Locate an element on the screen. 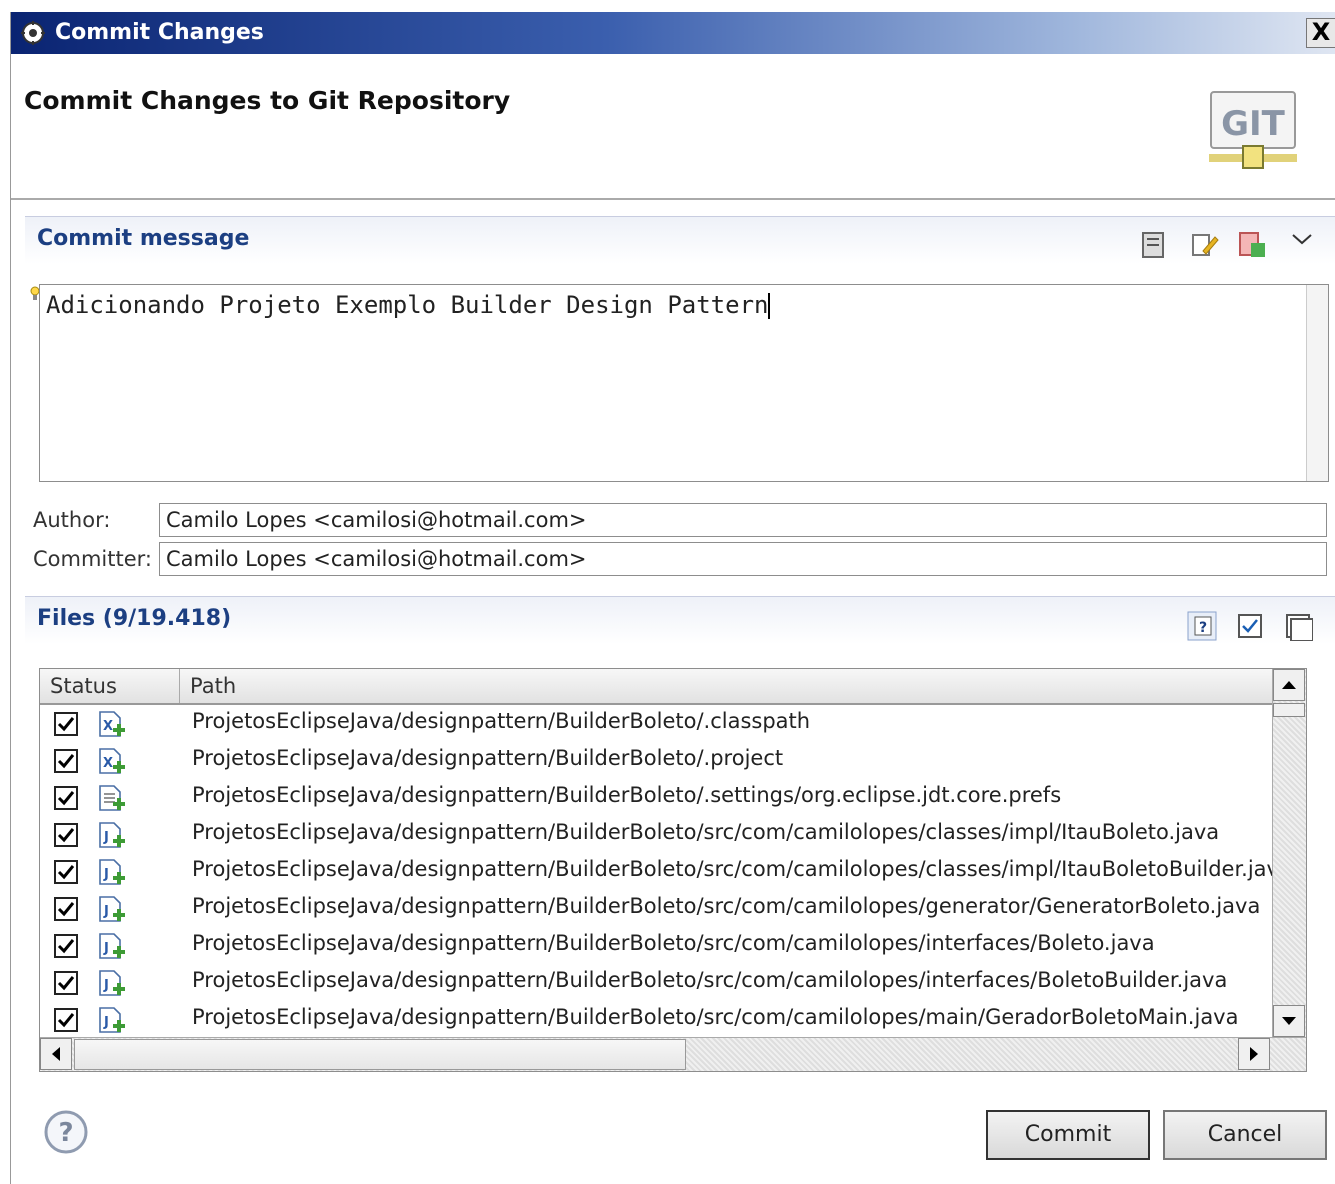 This screenshot has height=1184, width=1335. window-title: Commit Changes is located at coordinates (159, 32).